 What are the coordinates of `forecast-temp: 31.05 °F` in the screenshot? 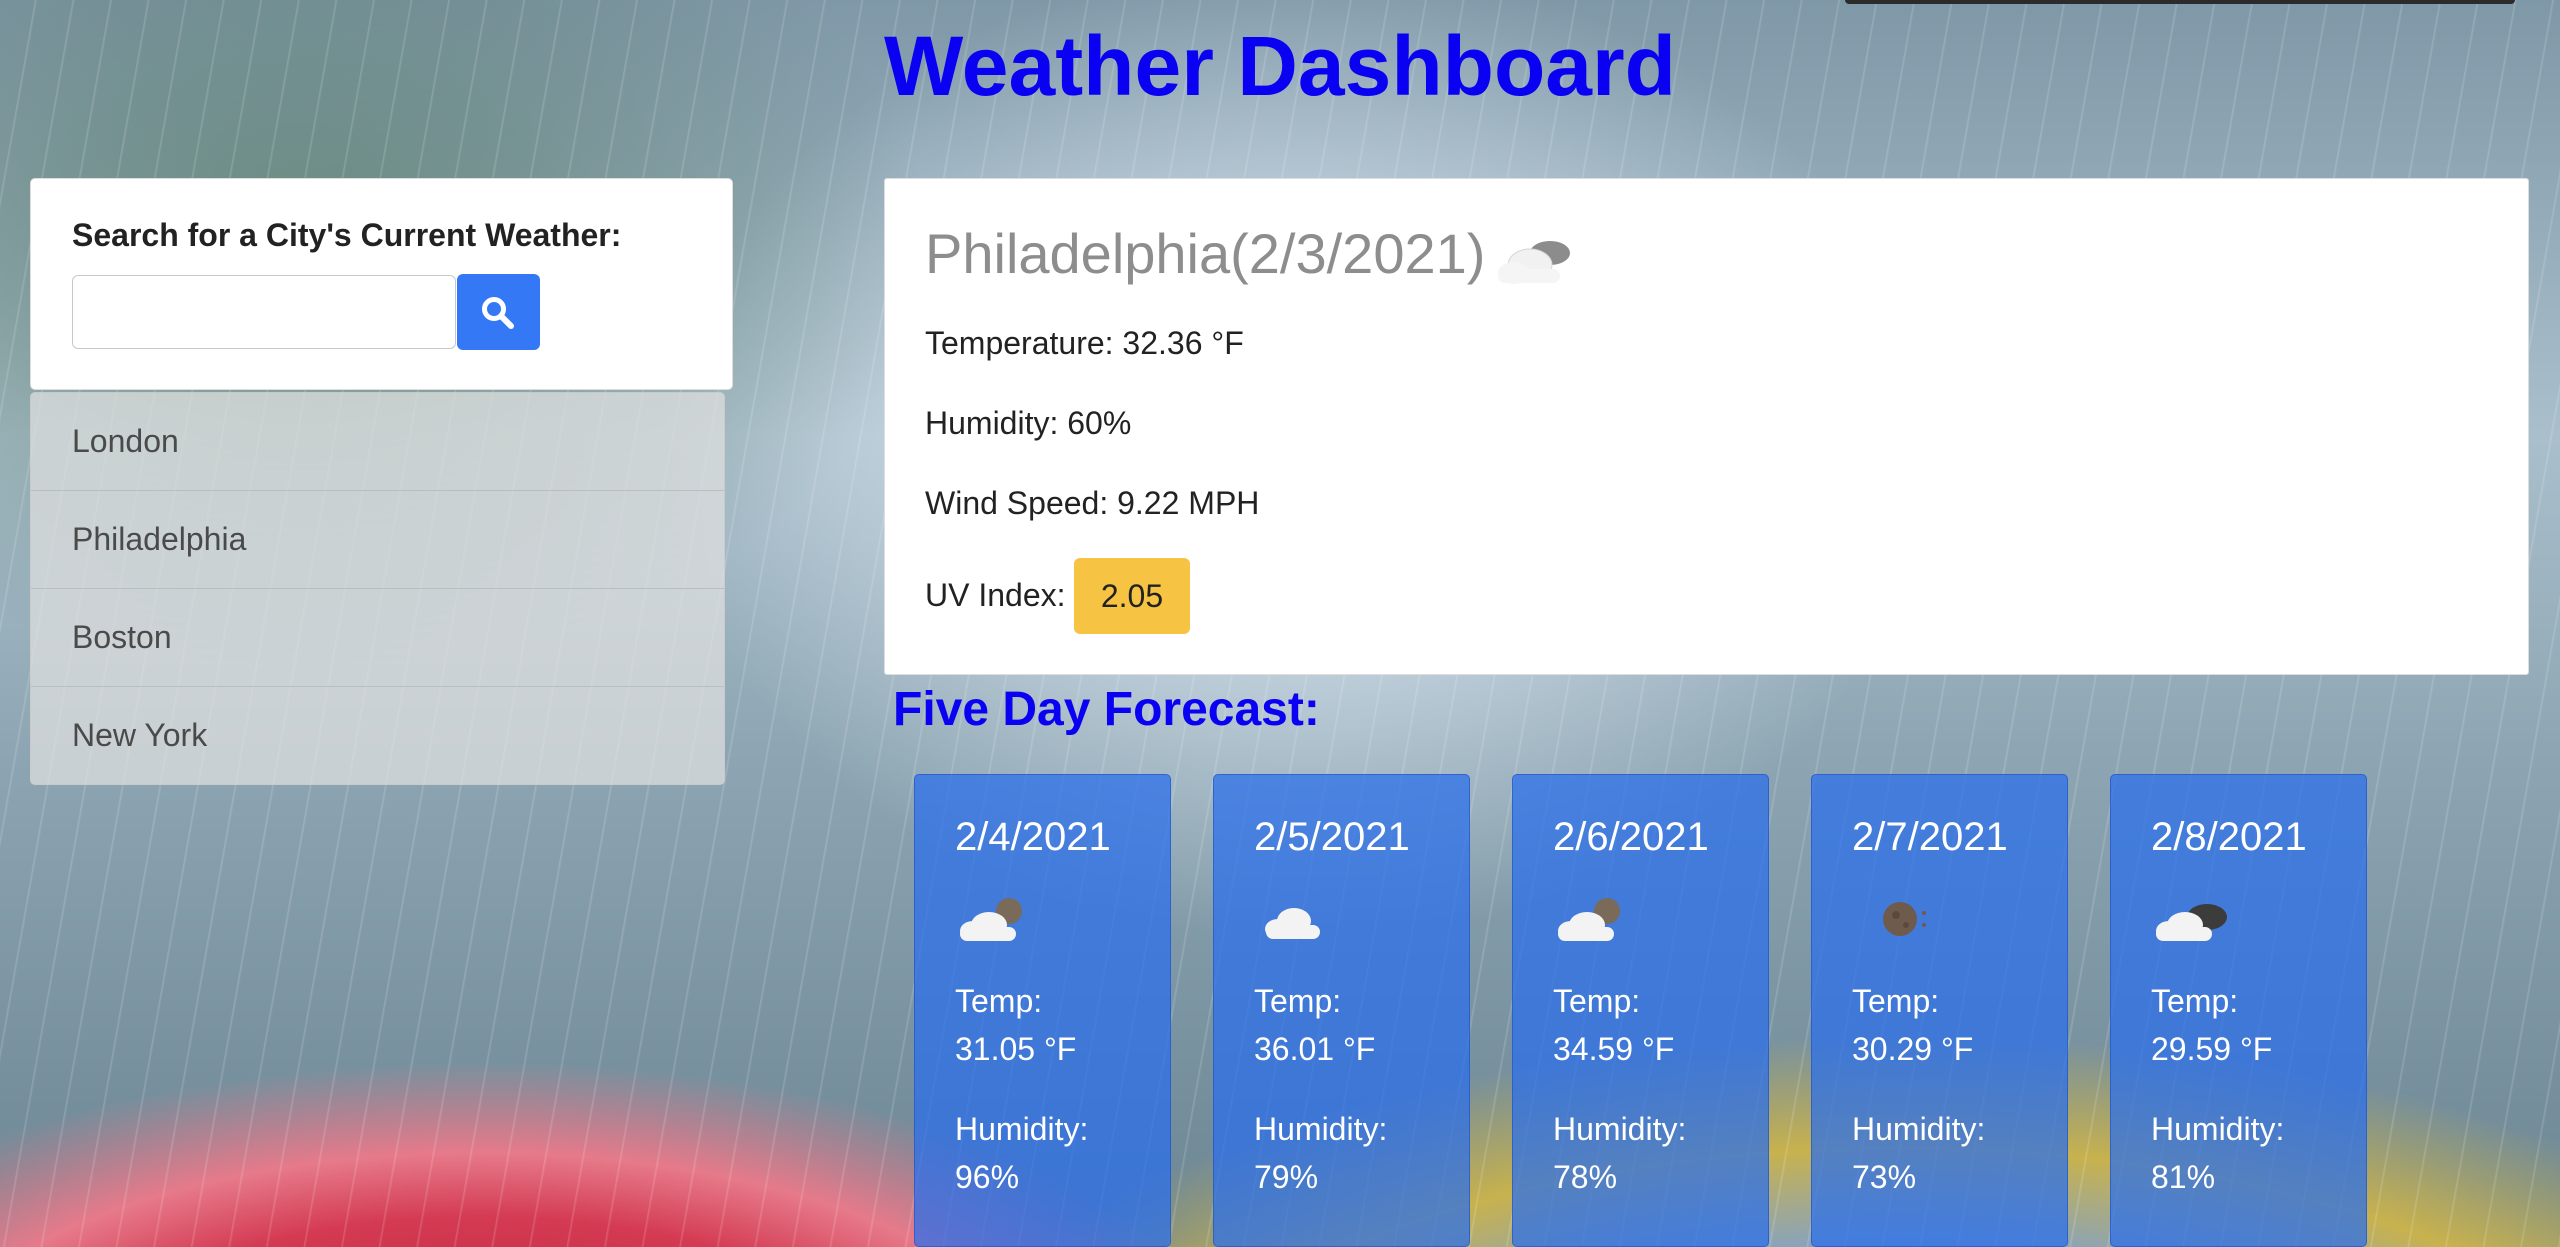 It's located at (1016, 1049).